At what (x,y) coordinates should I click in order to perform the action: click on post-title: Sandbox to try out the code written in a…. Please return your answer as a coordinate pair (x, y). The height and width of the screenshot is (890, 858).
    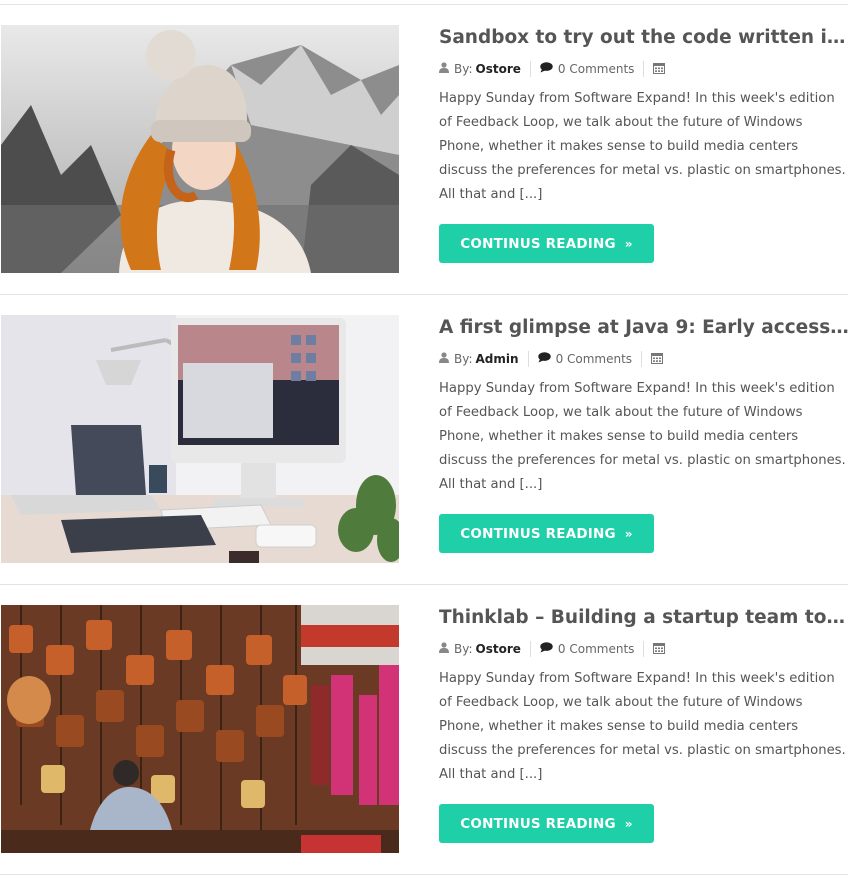
    Looking at the image, I should click on (645, 38).